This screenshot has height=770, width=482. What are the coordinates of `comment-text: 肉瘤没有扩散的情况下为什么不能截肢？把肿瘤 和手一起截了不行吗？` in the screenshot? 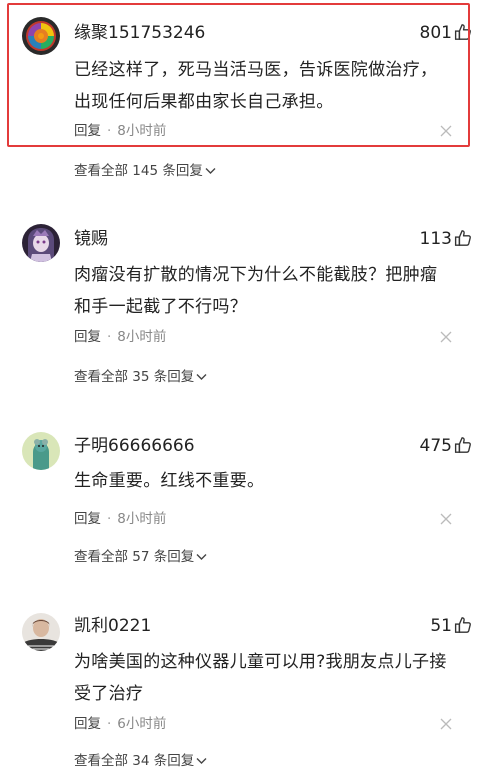 It's located at (266, 291).